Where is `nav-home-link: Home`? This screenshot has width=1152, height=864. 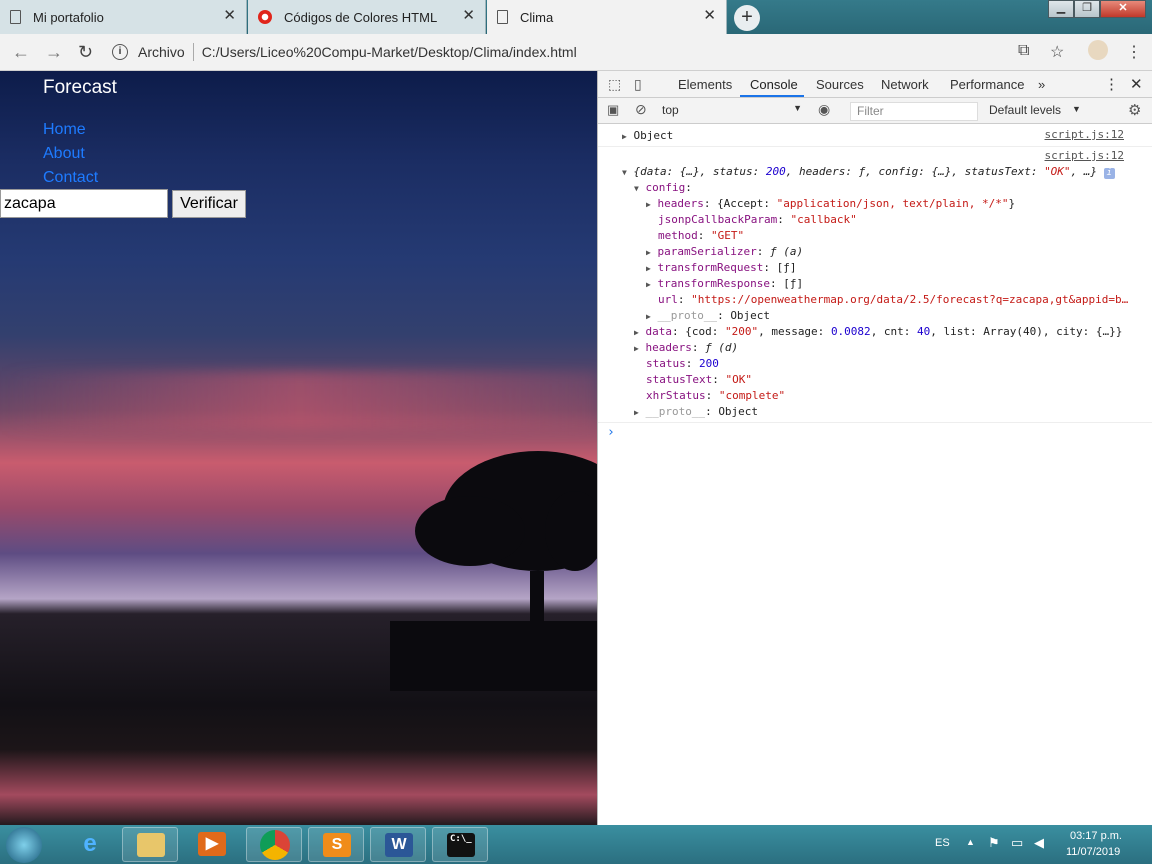
nav-home-link: Home is located at coordinates (64, 130).